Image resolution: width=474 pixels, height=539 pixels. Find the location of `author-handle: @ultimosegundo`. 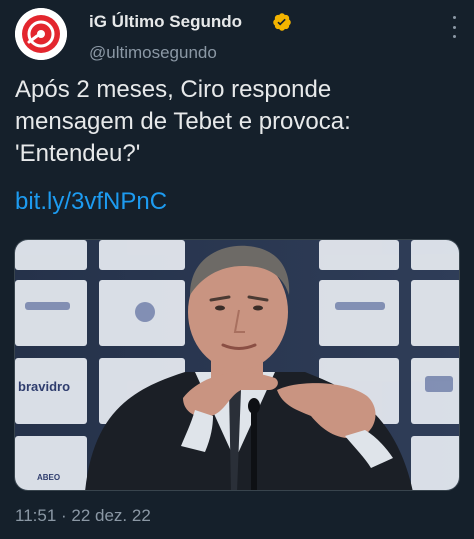

author-handle: @ultimosegundo is located at coordinates (153, 53).